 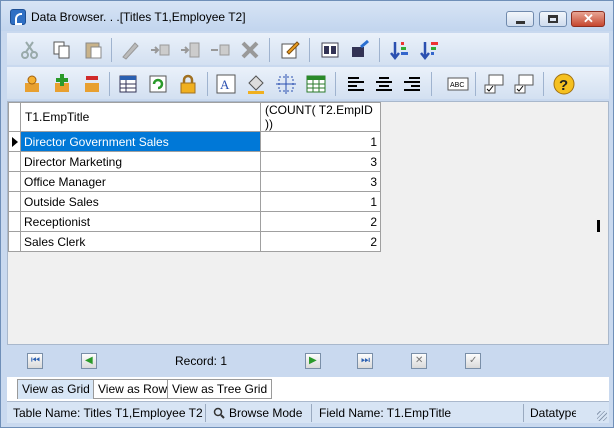 I want to click on cut-icon, so click(x=30, y=50).